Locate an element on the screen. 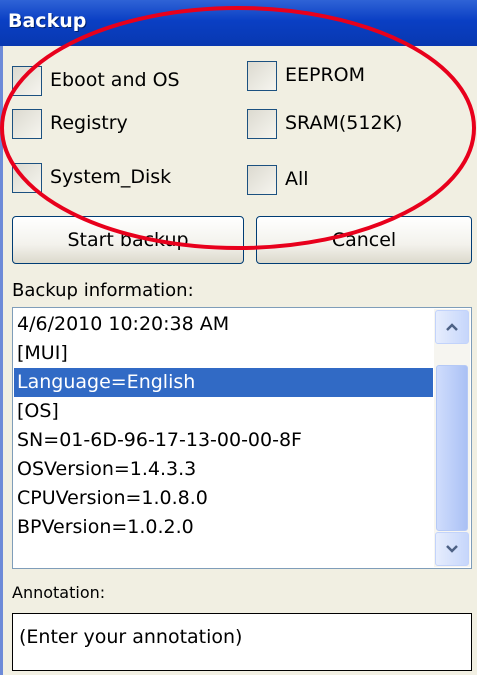  start-backup-button: Start backup is located at coordinates (128, 240).